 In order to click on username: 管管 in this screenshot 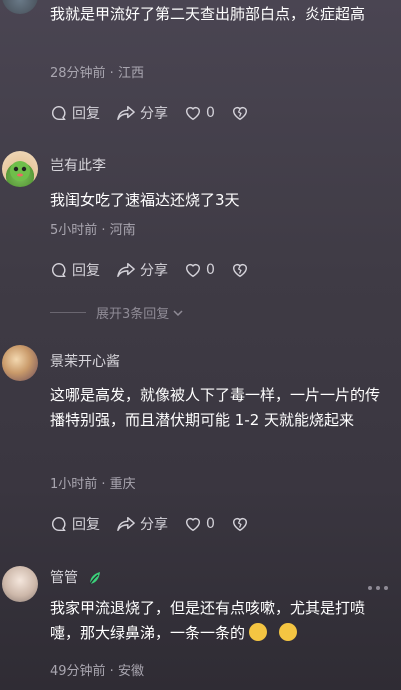, I will do `click(77, 577)`.